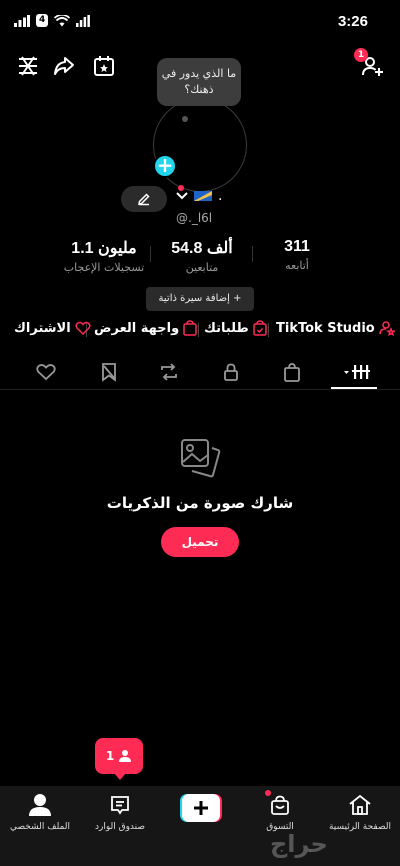 This screenshot has width=400, height=866. I want to click on inbox-icon, so click(120, 805).